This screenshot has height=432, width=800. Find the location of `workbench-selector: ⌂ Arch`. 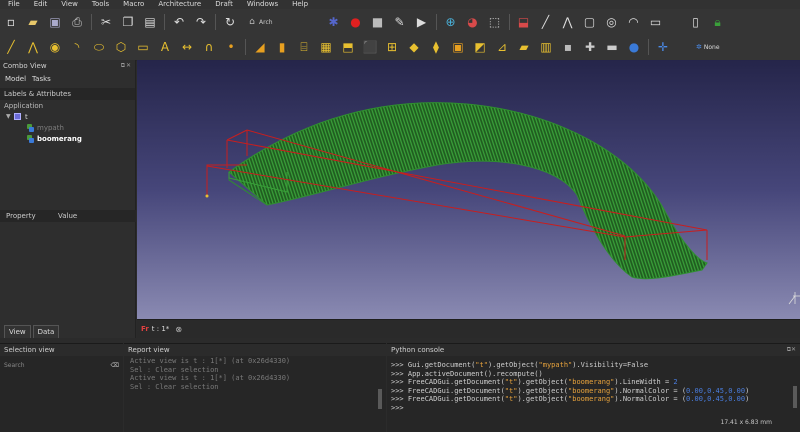

workbench-selector: ⌂ Arch is located at coordinates (260, 22).